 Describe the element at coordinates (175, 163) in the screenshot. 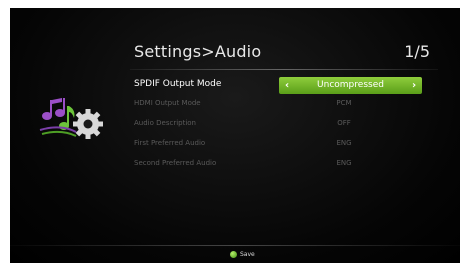

I see `setting-label: Second Preferred Audio` at that location.